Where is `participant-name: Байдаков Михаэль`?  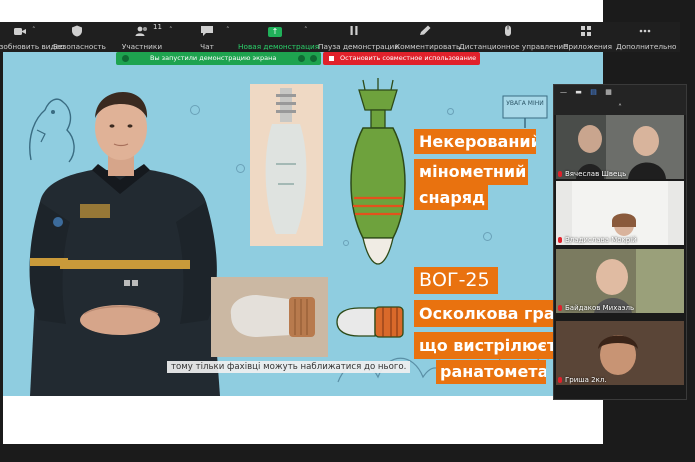
participant-name: Байдаков Михаэль is located at coordinates (596, 308).